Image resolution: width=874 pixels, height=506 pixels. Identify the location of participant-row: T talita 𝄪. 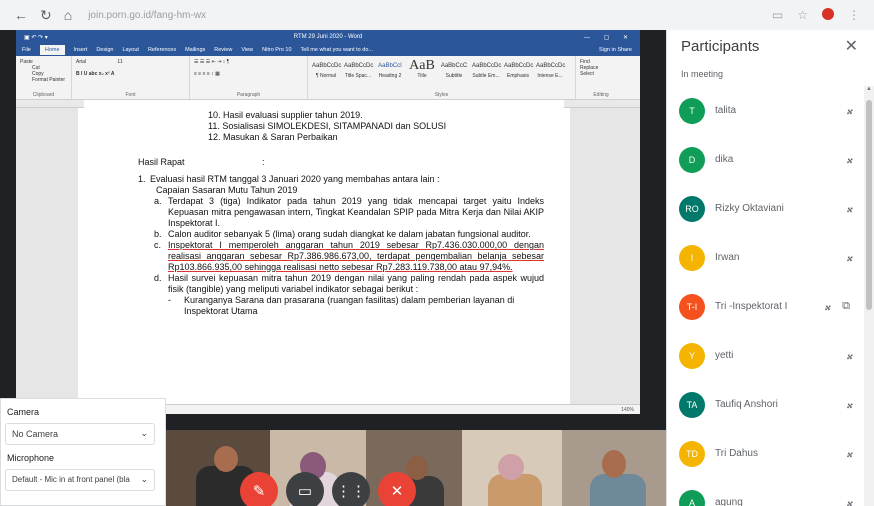
(765, 110).